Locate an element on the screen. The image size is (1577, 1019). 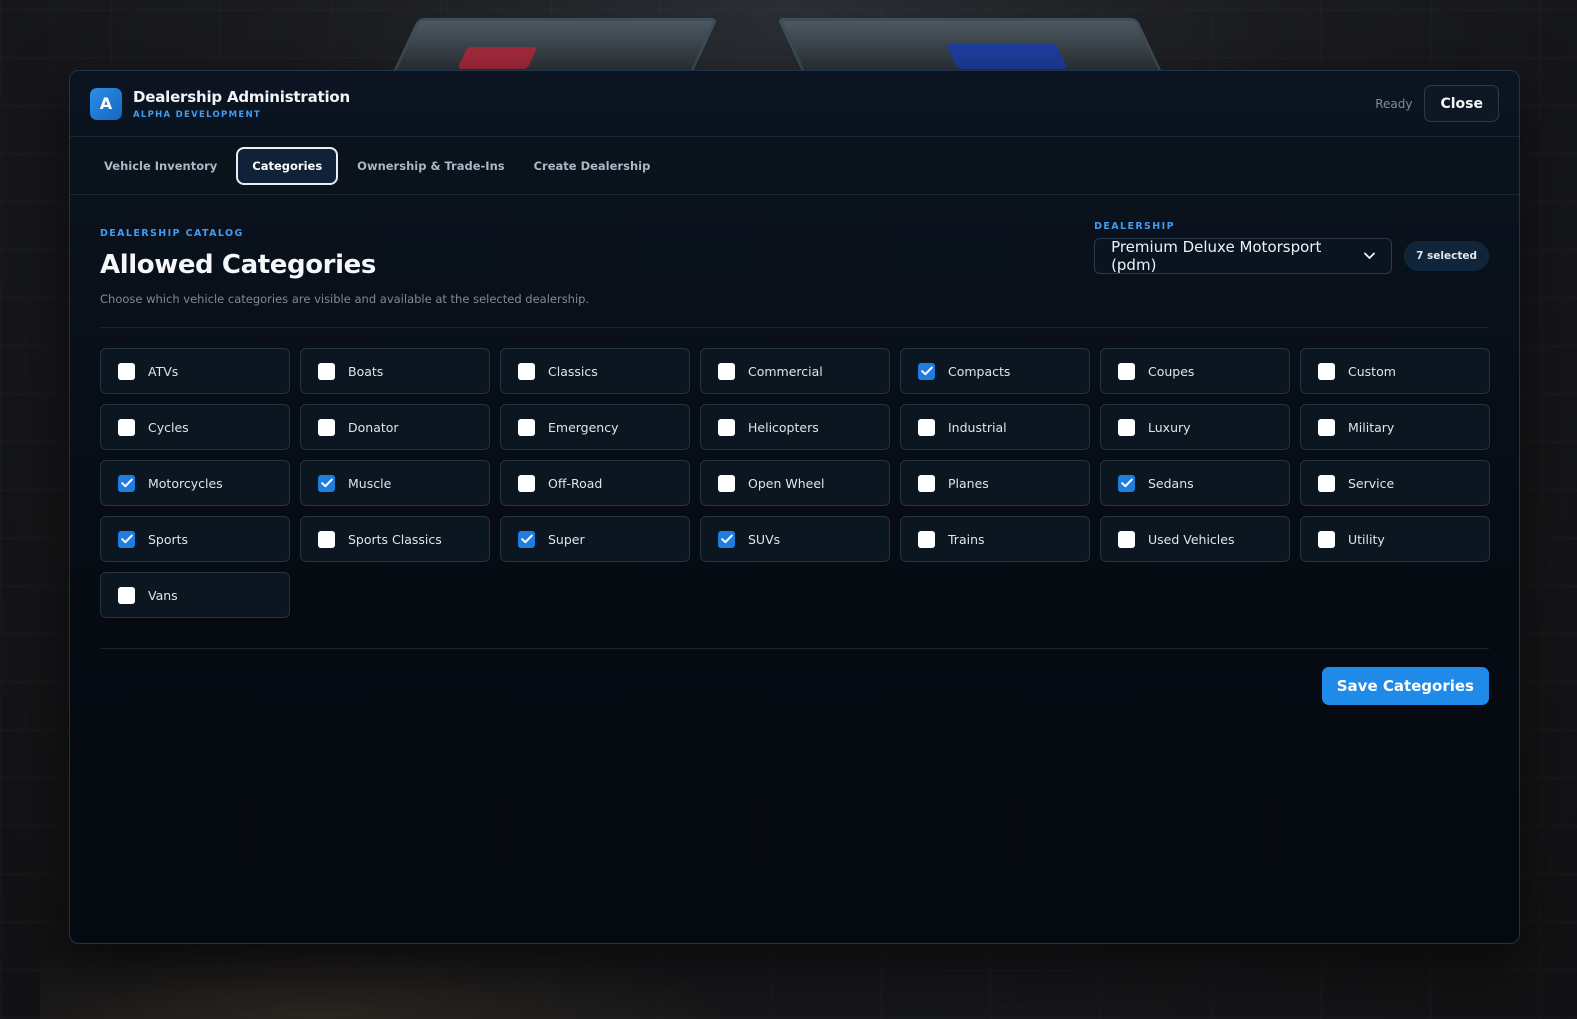
chevron-down-icon is located at coordinates (1369, 256).